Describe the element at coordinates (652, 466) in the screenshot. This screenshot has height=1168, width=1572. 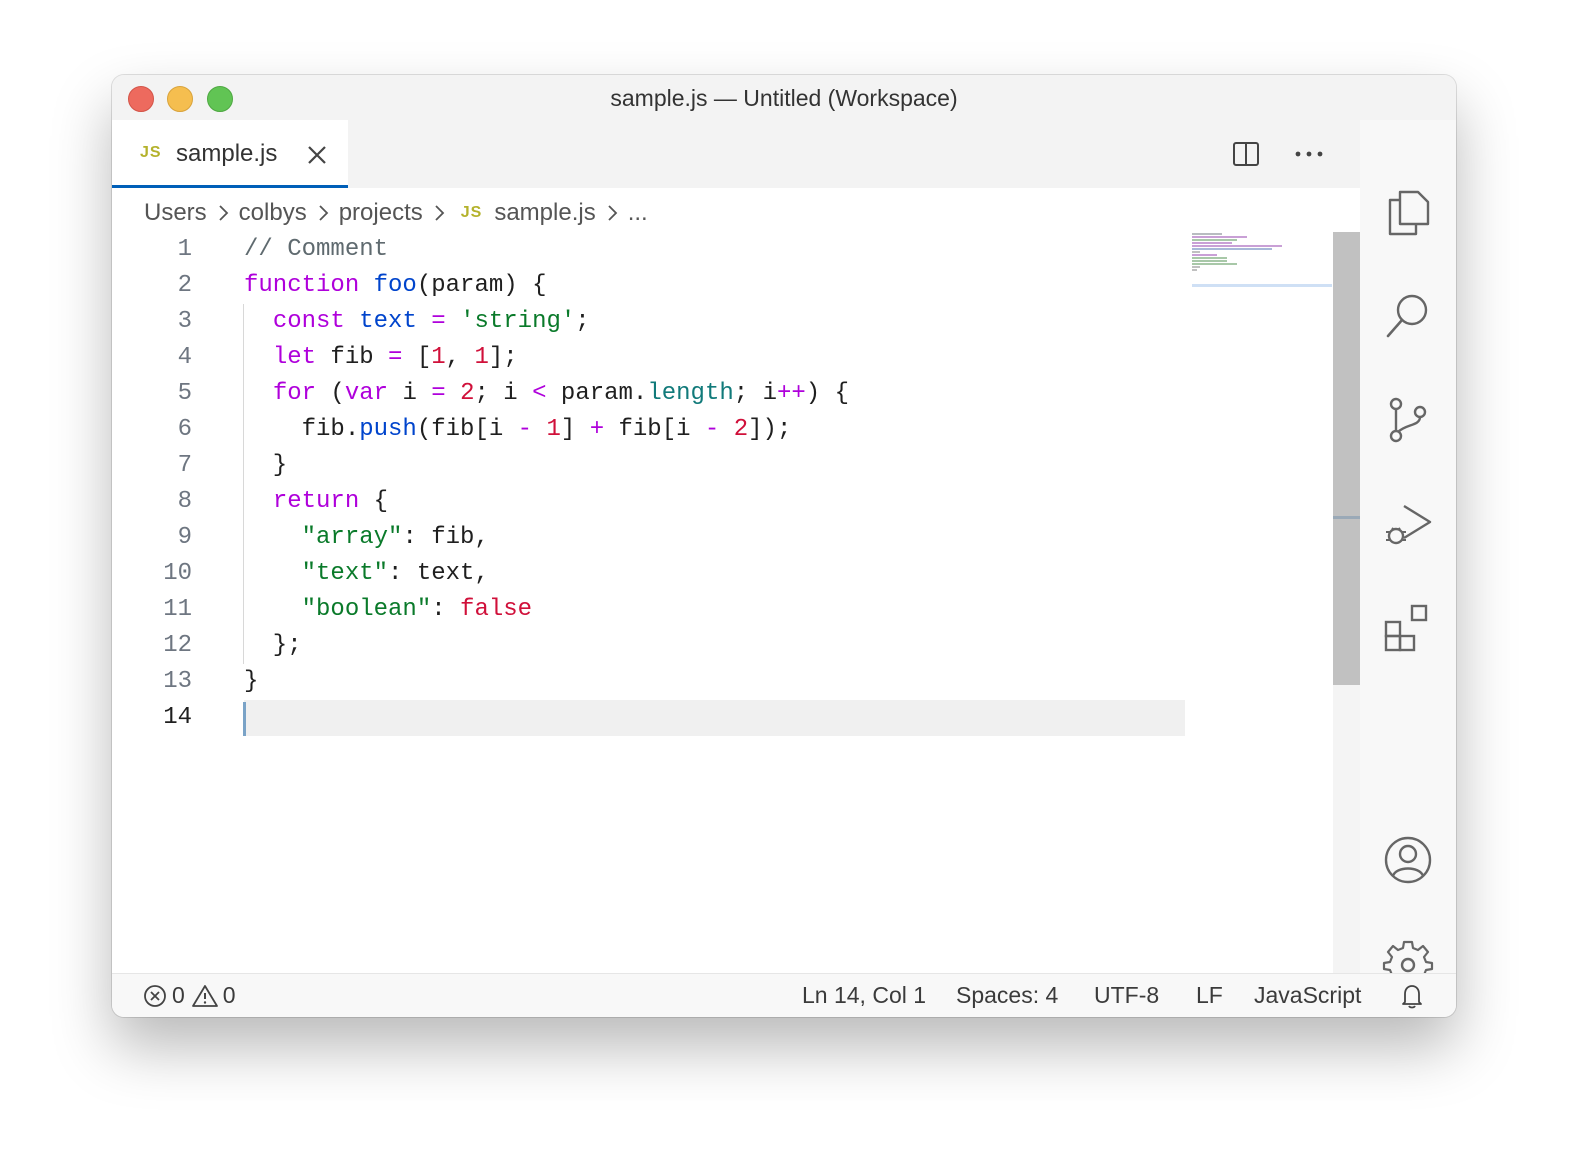
I see `code-line: 7 }` at that location.